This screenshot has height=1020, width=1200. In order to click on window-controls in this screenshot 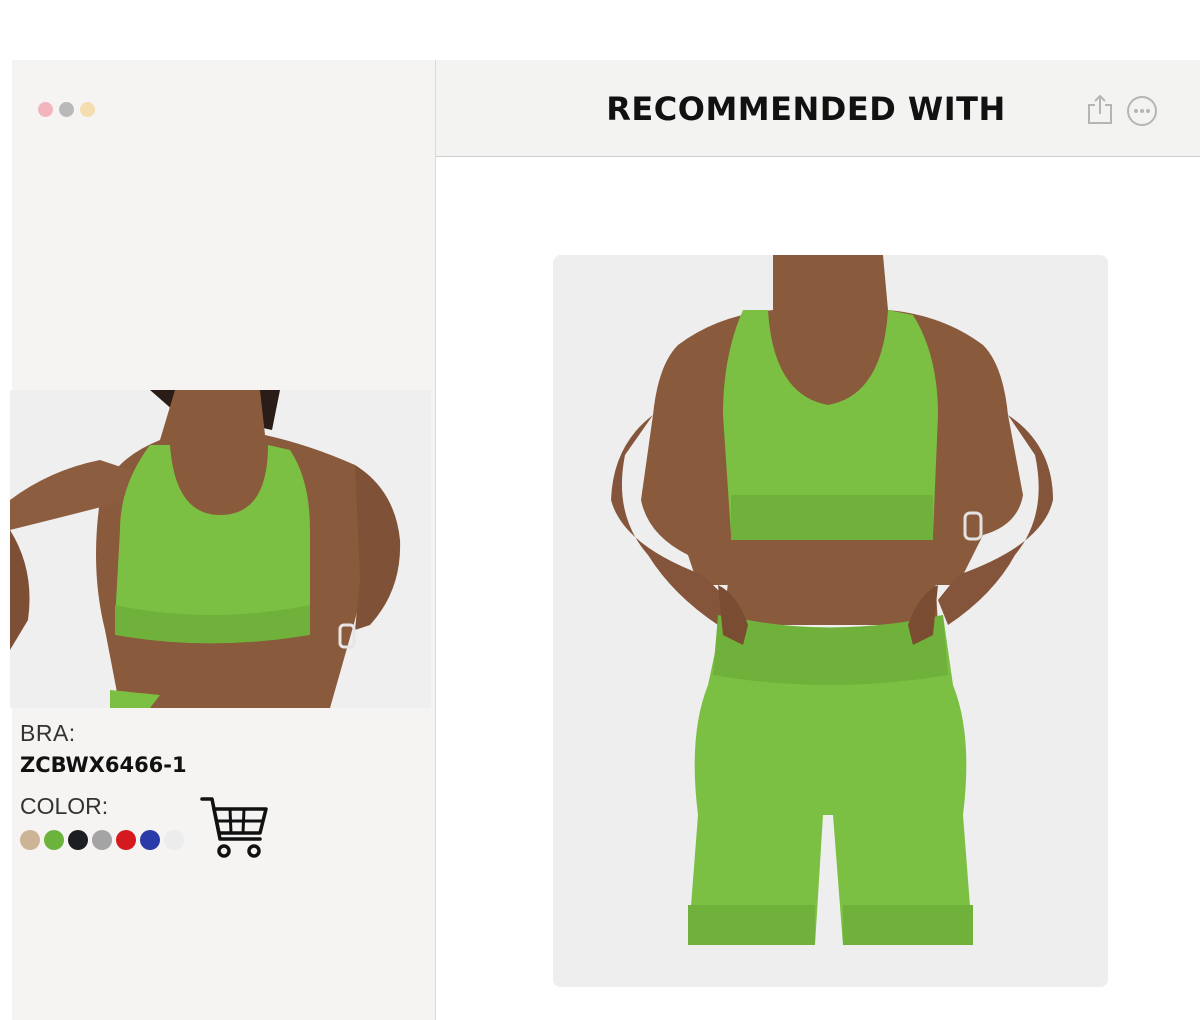, I will do `click(66, 109)`.